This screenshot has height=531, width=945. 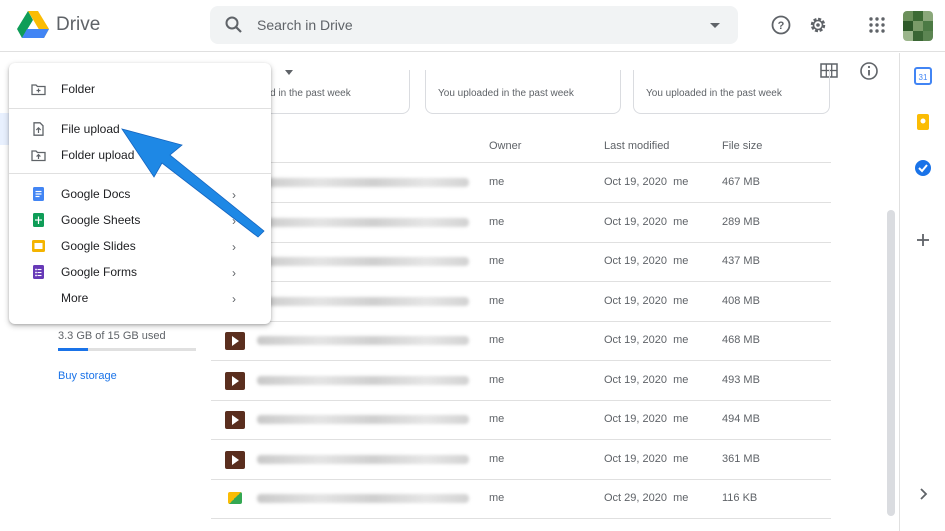 What do you see at coordinates (741, 379) in the screenshot?
I see `file-size: 493 MB` at bounding box center [741, 379].